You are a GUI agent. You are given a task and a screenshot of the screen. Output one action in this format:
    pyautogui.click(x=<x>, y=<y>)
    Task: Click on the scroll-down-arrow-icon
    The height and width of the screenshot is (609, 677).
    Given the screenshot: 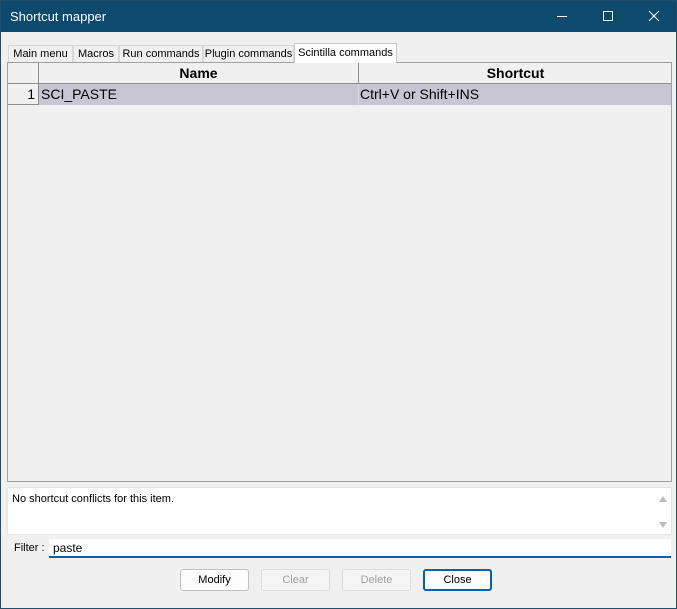 What is the action you would take?
    pyautogui.click(x=663, y=525)
    